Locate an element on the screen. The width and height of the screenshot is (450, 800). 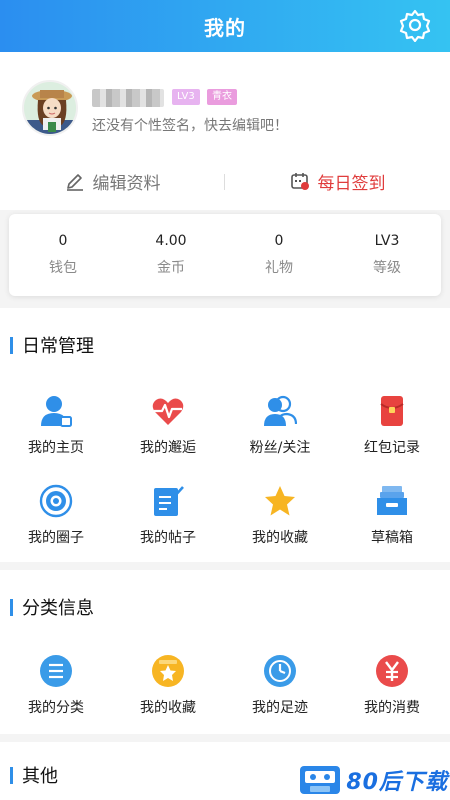
top-bar: 我的 is located at coordinates (225, 26).